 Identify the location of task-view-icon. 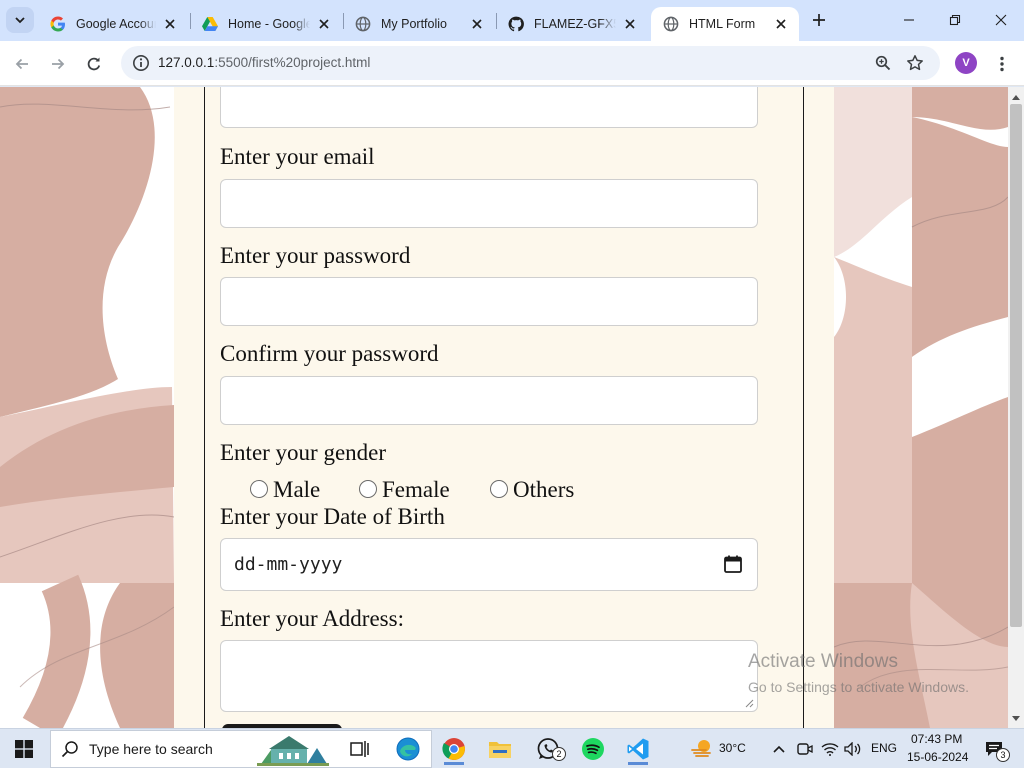
(359, 749).